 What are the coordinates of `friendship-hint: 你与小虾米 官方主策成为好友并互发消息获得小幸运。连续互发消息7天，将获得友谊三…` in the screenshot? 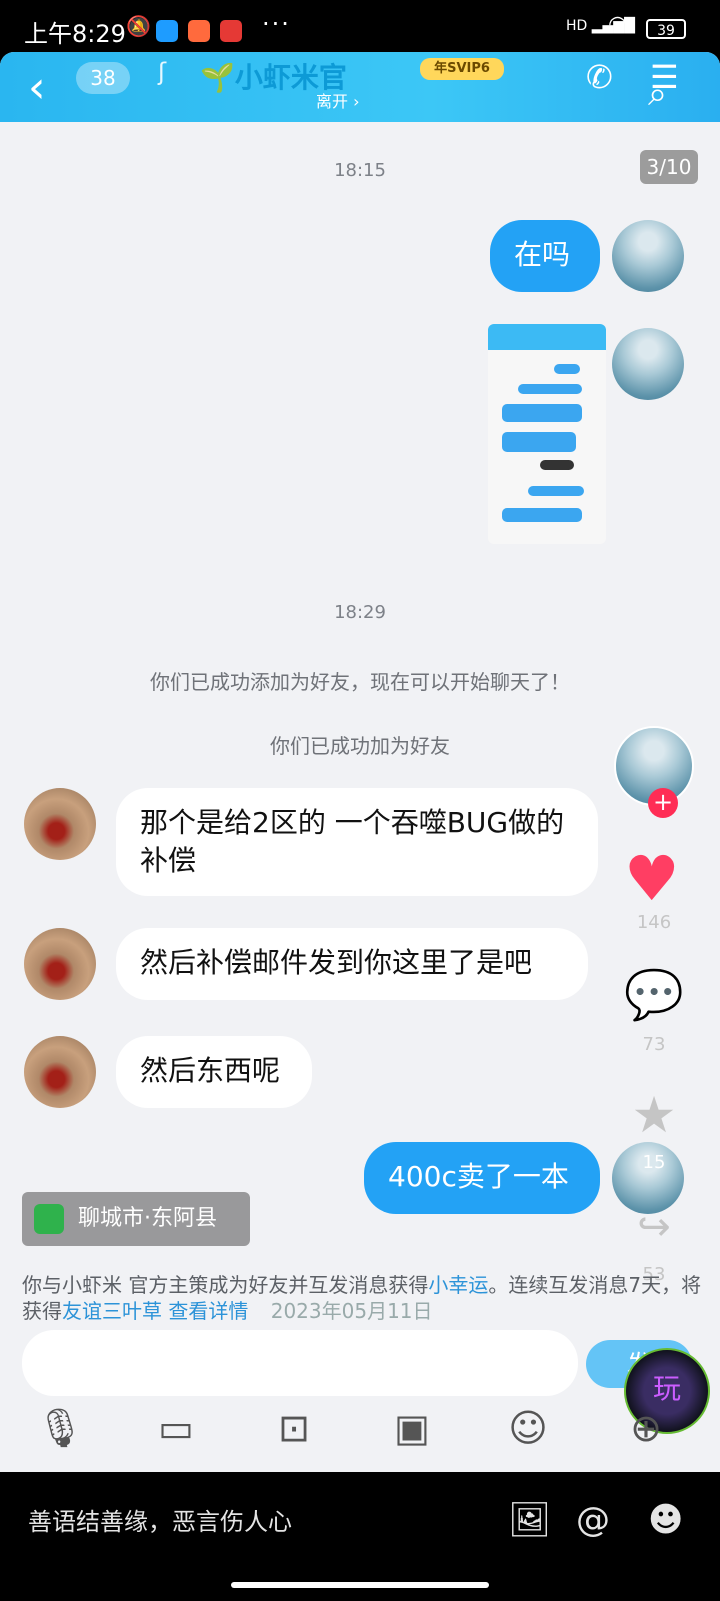 It's located at (362, 1298).